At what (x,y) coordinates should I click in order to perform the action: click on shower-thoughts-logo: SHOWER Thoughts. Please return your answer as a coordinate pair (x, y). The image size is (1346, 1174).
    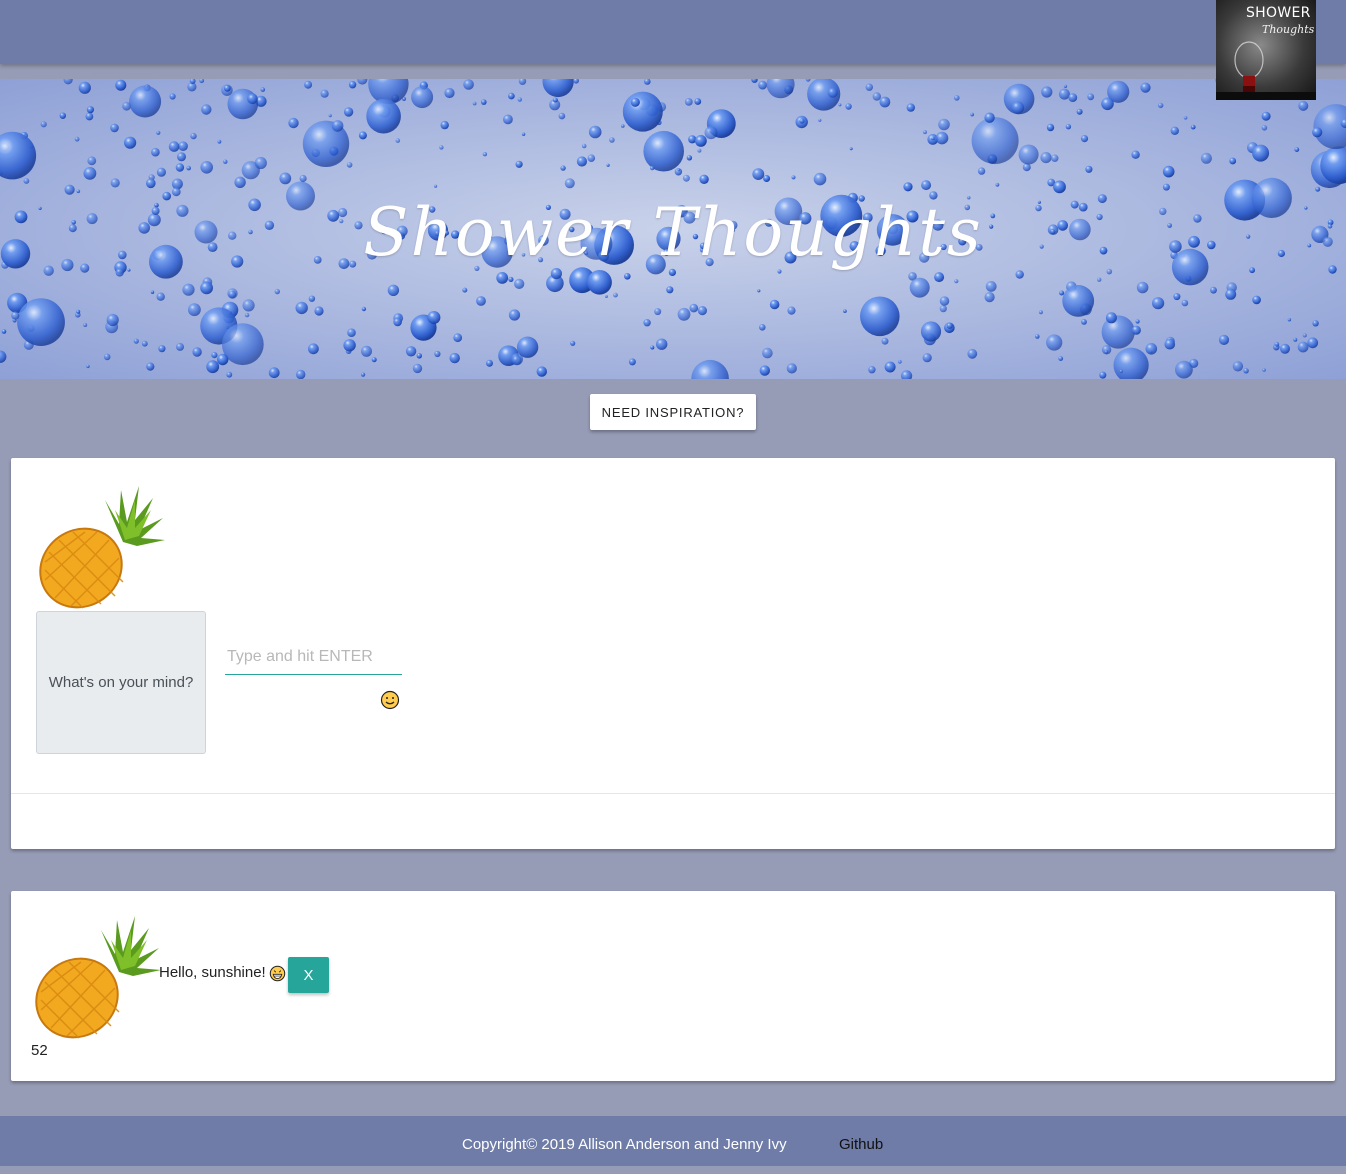
    Looking at the image, I should click on (1266, 50).